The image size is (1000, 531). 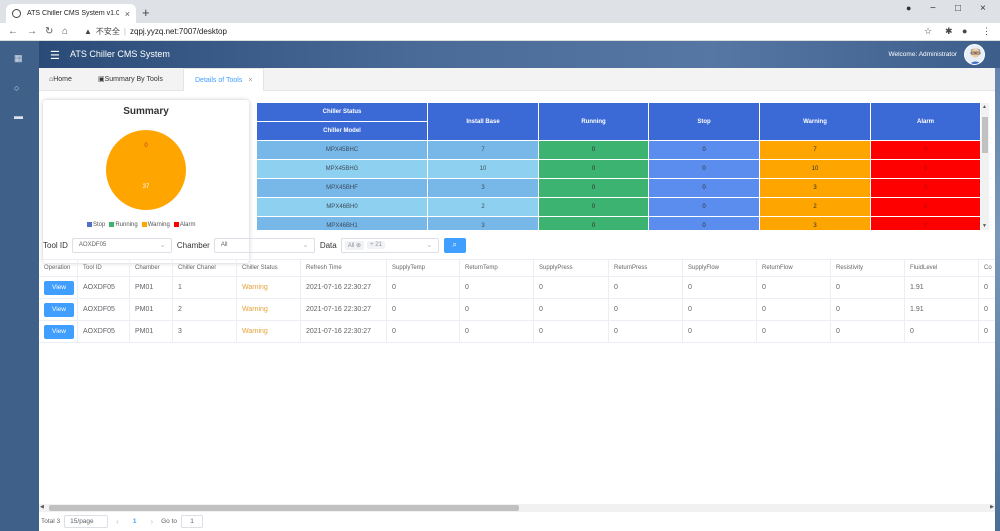 I want to click on monitor-icon: ▬, so click(x=18, y=116).